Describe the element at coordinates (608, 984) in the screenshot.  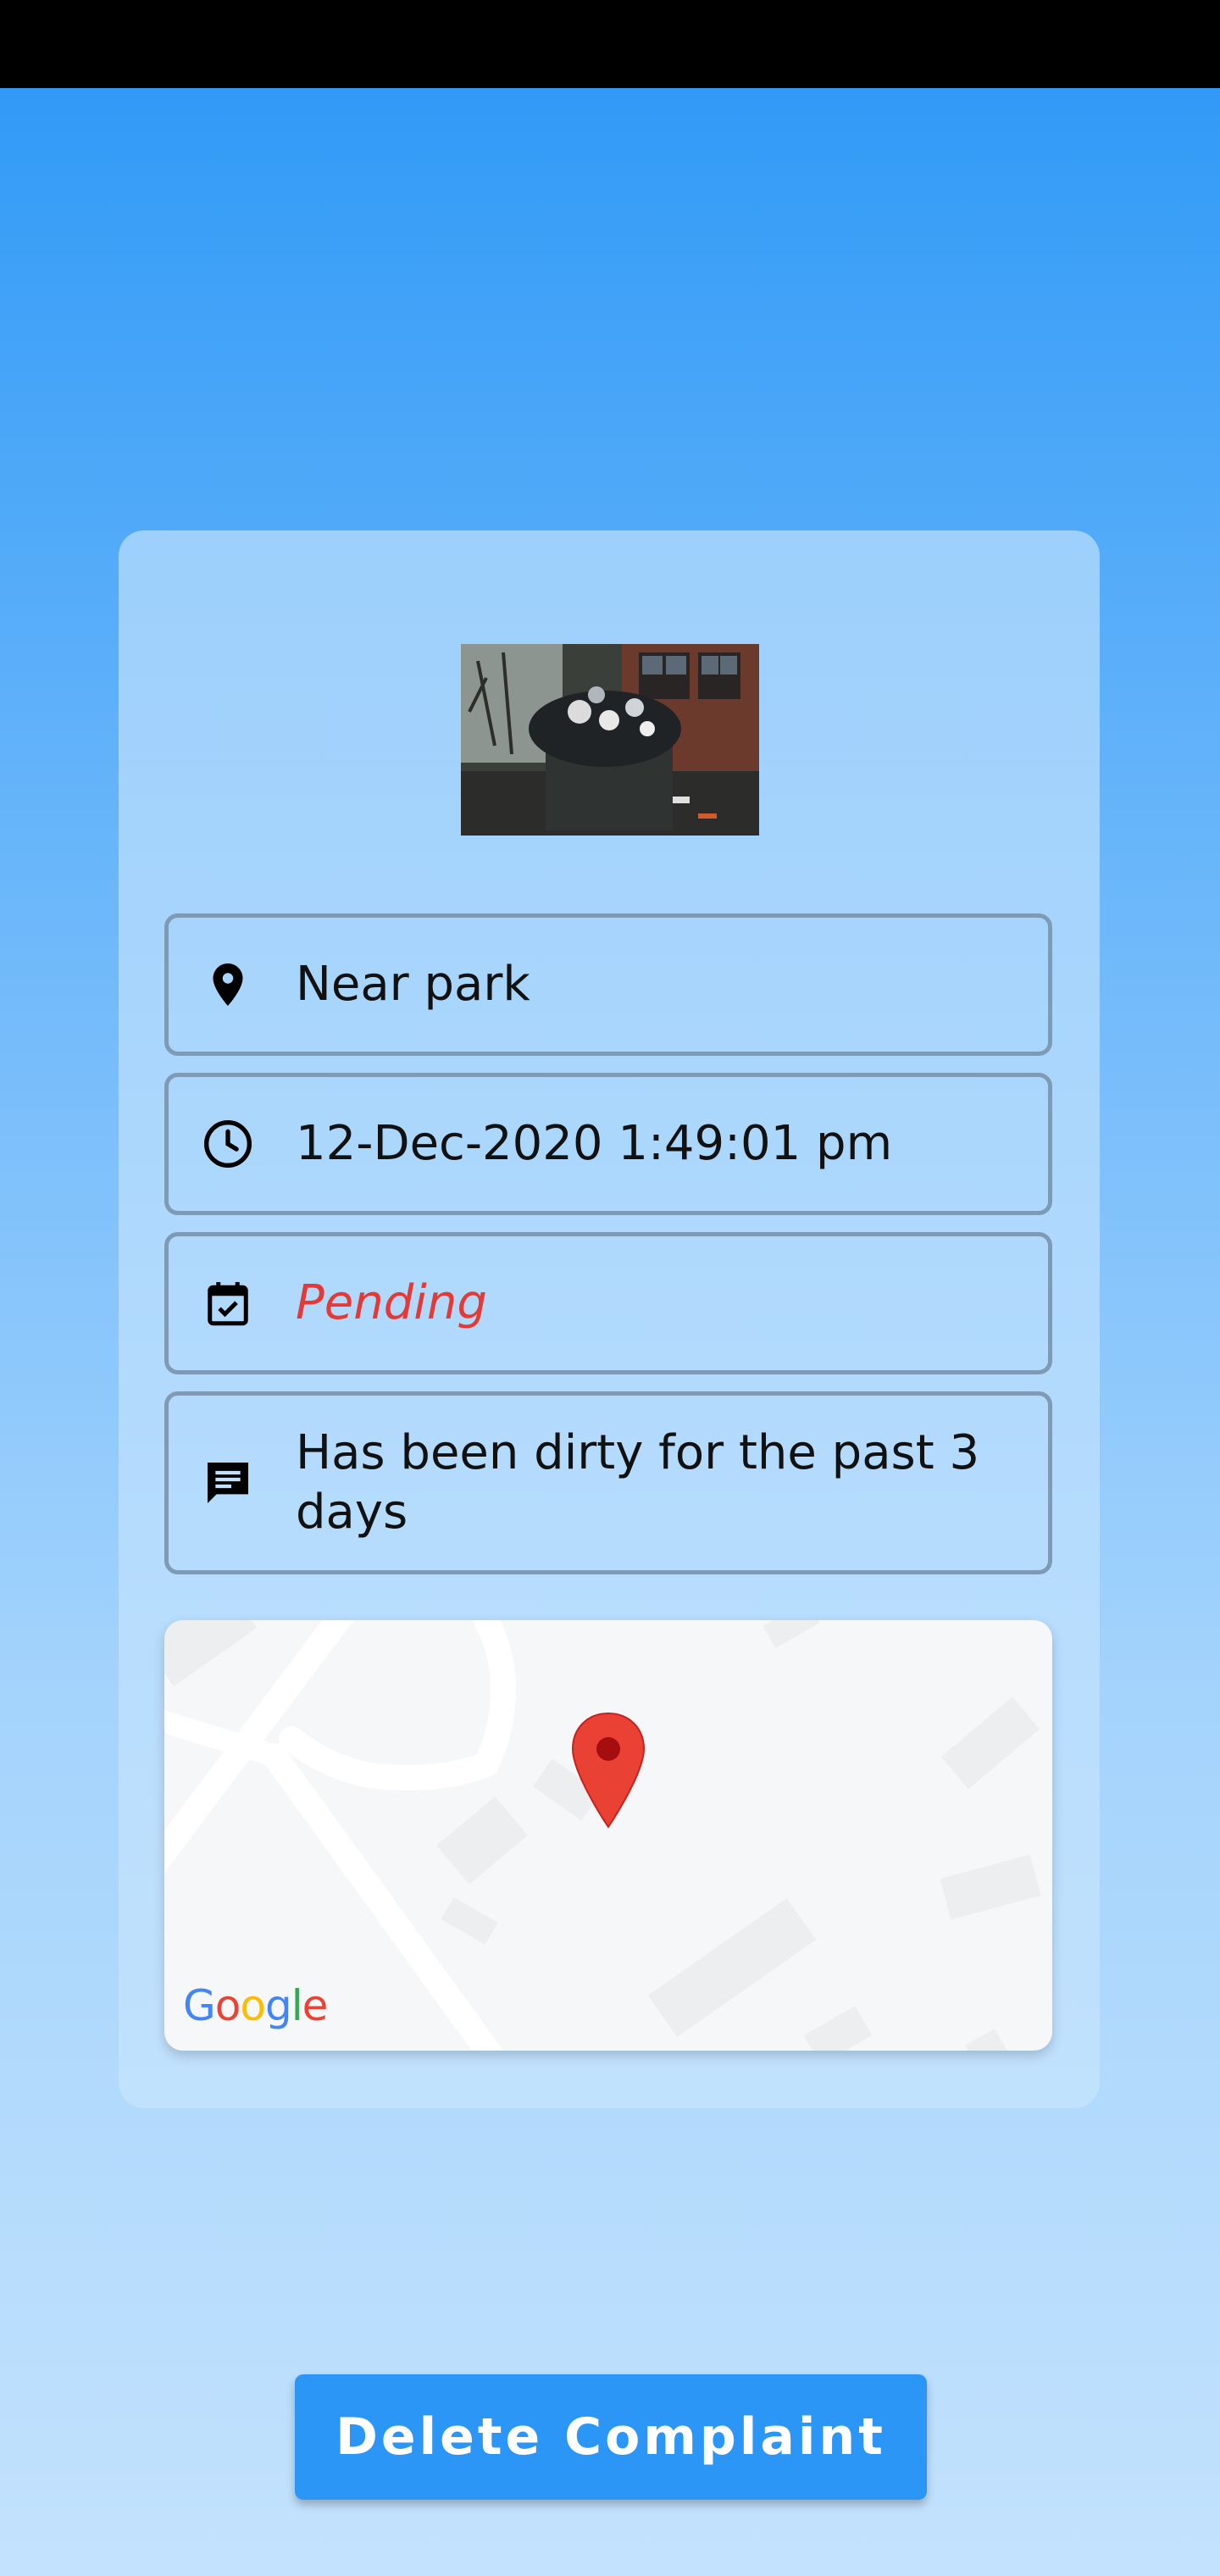
I see `location-row: Near park` at that location.